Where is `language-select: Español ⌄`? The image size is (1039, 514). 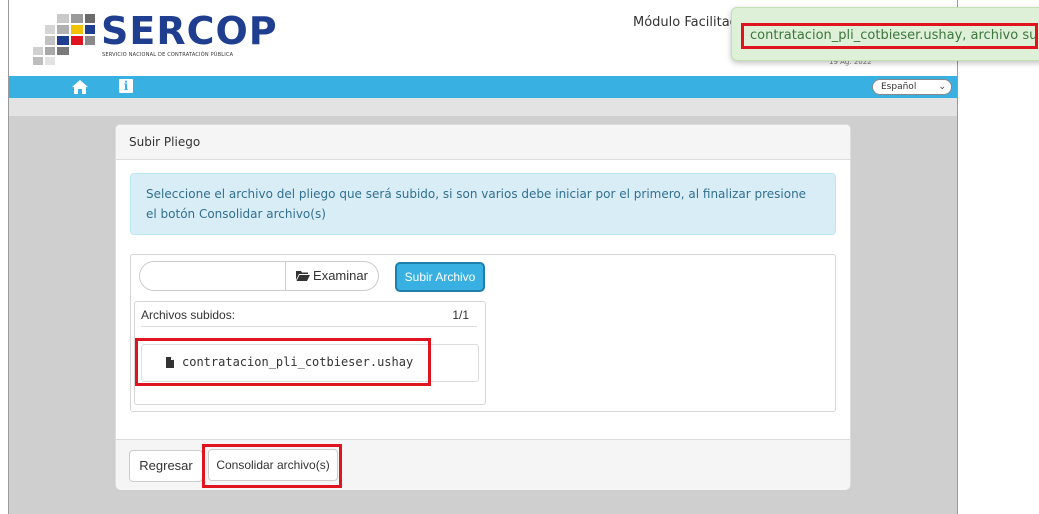 language-select: Español ⌄ is located at coordinates (912, 87).